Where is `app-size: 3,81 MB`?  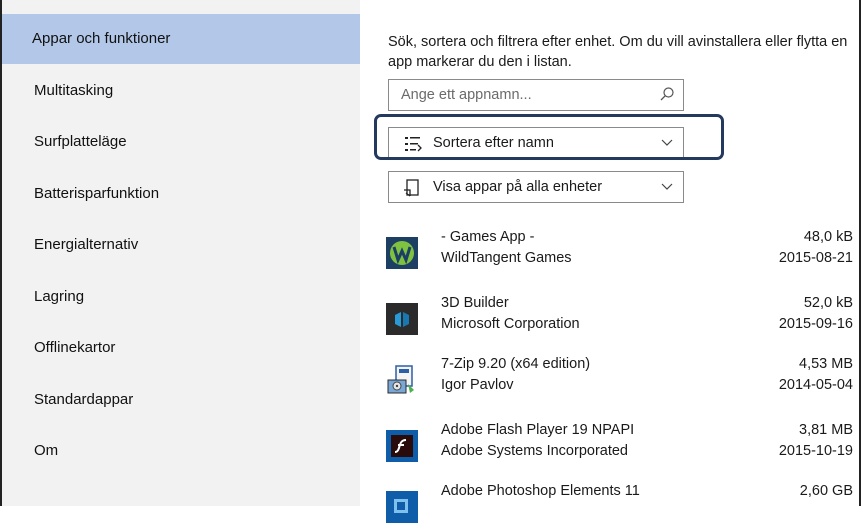
app-size: 3,81 MB is located at coordinates (826, 430).